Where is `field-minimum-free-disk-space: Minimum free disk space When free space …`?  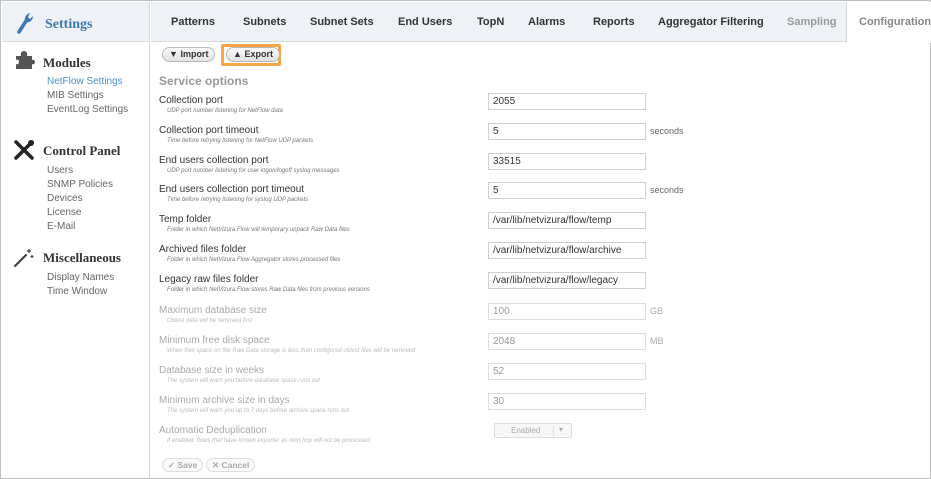 field-minimum-free-disk-space: Minimum free disk space When free space … is located at coordinates (541, 348).